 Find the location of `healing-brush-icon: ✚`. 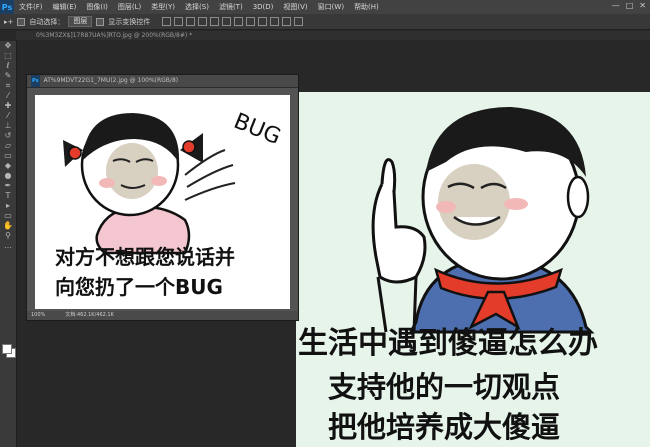

healing-brush-icon: ✚ is located at coordinates (8, 105).